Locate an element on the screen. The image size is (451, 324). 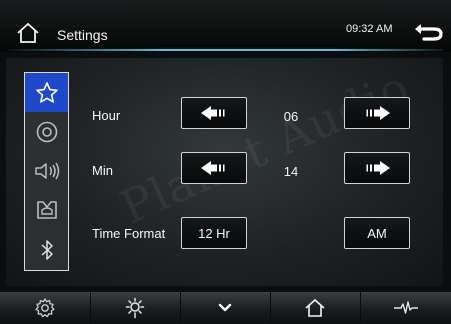
min-value: 14 is located at coordinates (291, 171).